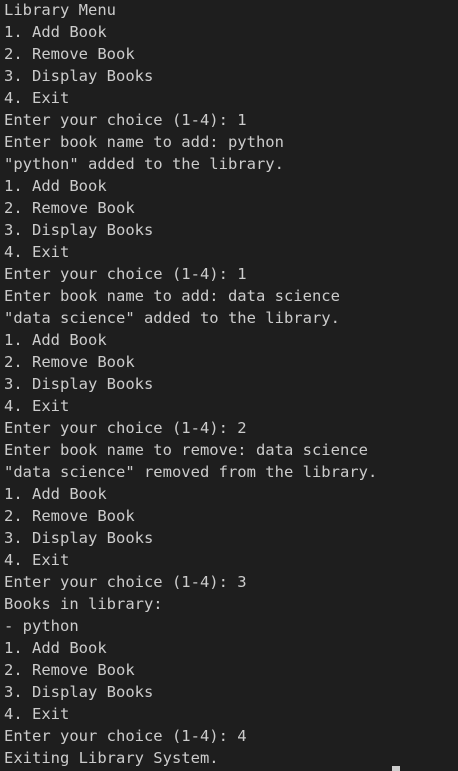 This screenshot has width=458, height=771. Describe the element at coordinates (111, 758) in the screenshot. I see `exit-message-line: Exiting Library System.` at that location.